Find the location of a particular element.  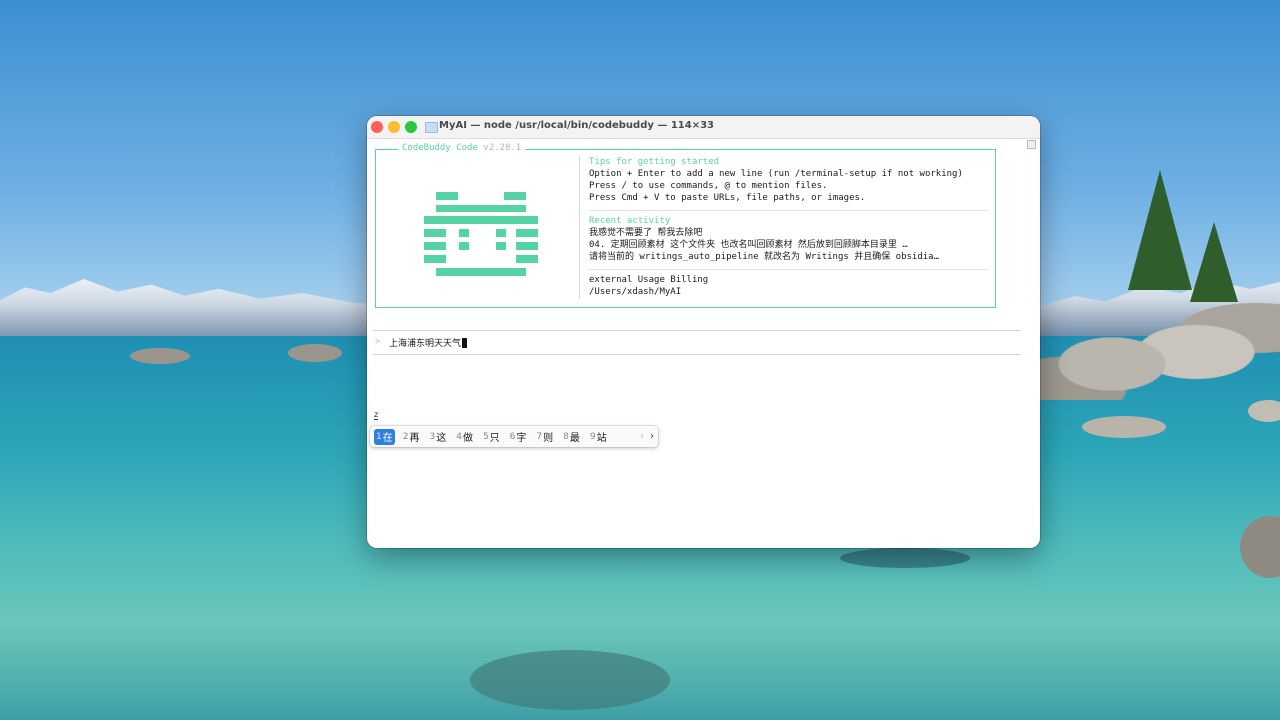

ime-candidate: 3这 is located at coordinates (437, 437).